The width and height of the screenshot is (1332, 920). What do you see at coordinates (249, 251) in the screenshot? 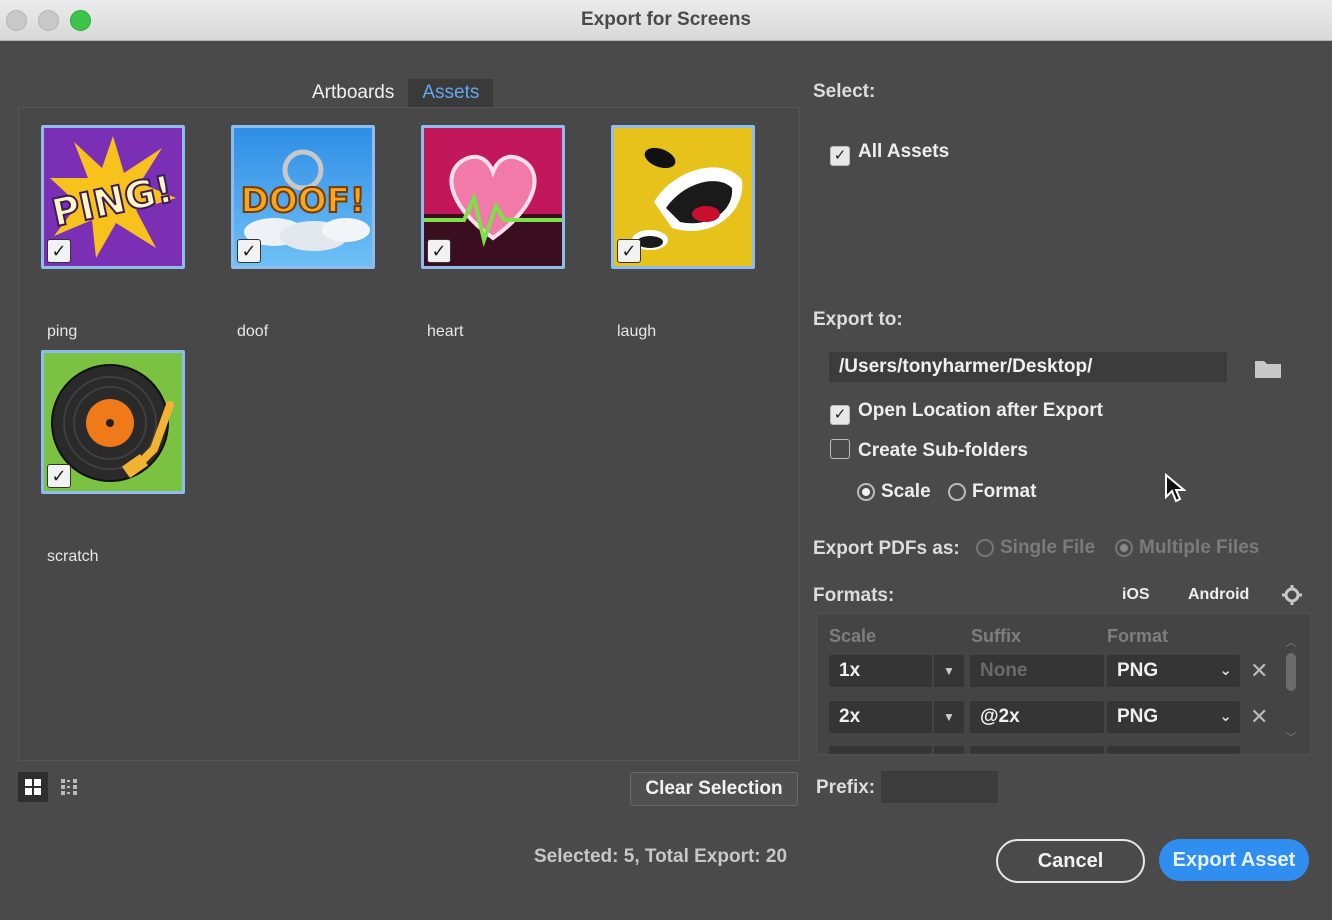
I see `asset-checkbox-doof: ✓` at bounding box center [249, 251].